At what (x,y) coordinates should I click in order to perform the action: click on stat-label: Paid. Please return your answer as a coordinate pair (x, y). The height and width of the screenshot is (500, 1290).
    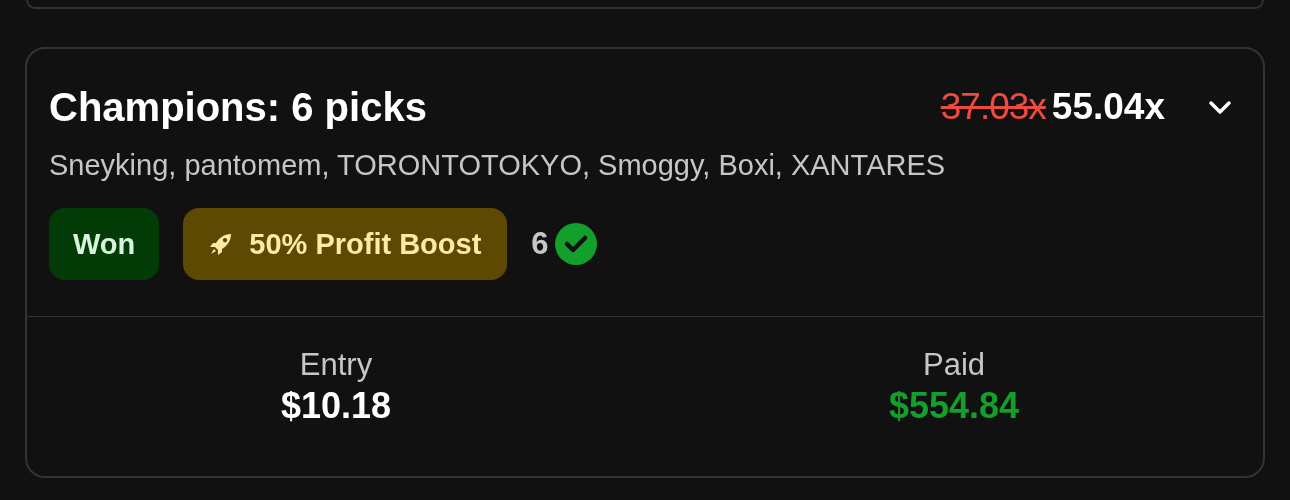
    Looking at the image, I should click on (953, 365).